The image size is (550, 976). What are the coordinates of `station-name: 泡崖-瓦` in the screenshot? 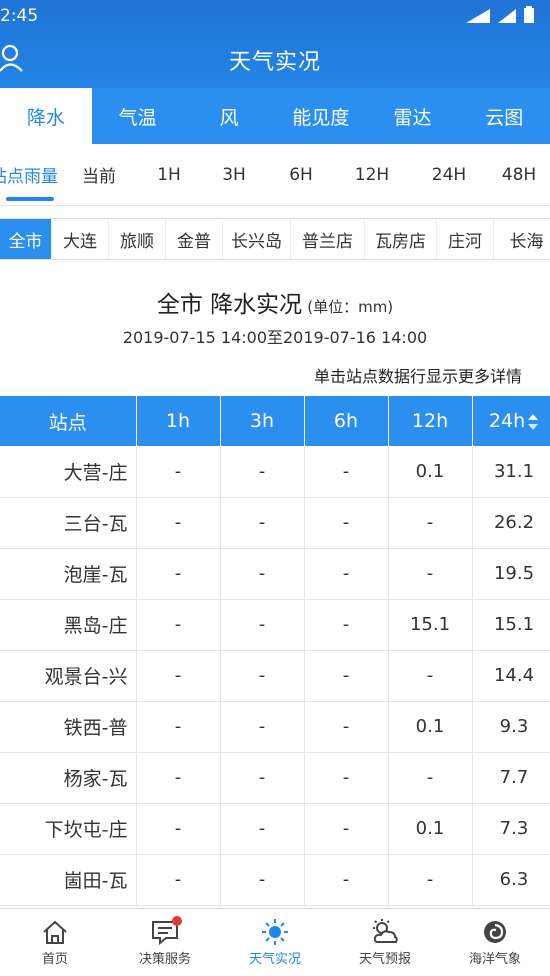 It's located at (68, 574).